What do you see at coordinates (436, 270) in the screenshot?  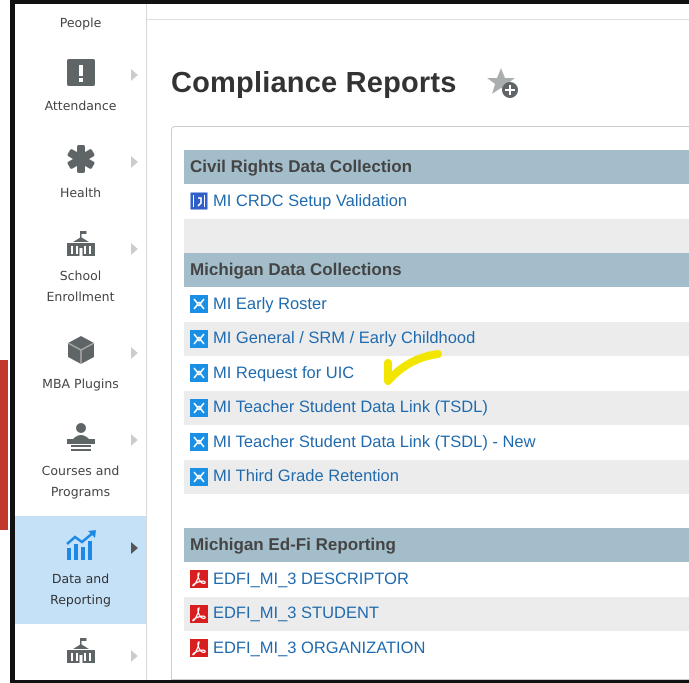 I see `section-header: Michigan Data Collections` at bounding box center [436, 270].